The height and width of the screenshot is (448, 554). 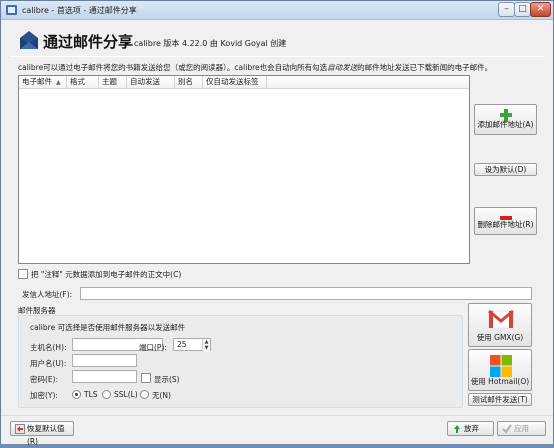 What do you see at coordinates (104, 376) in the screenshot?
I see `password-input` at bounding box center [104, 376].